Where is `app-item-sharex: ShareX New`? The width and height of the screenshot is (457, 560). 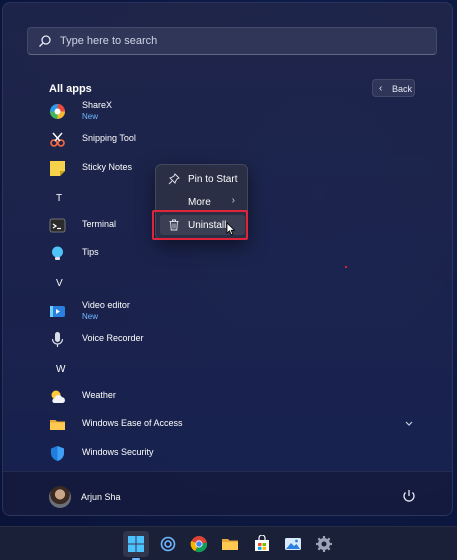
app-item-sharex: ShareX New is located at coordinates (233, 111).